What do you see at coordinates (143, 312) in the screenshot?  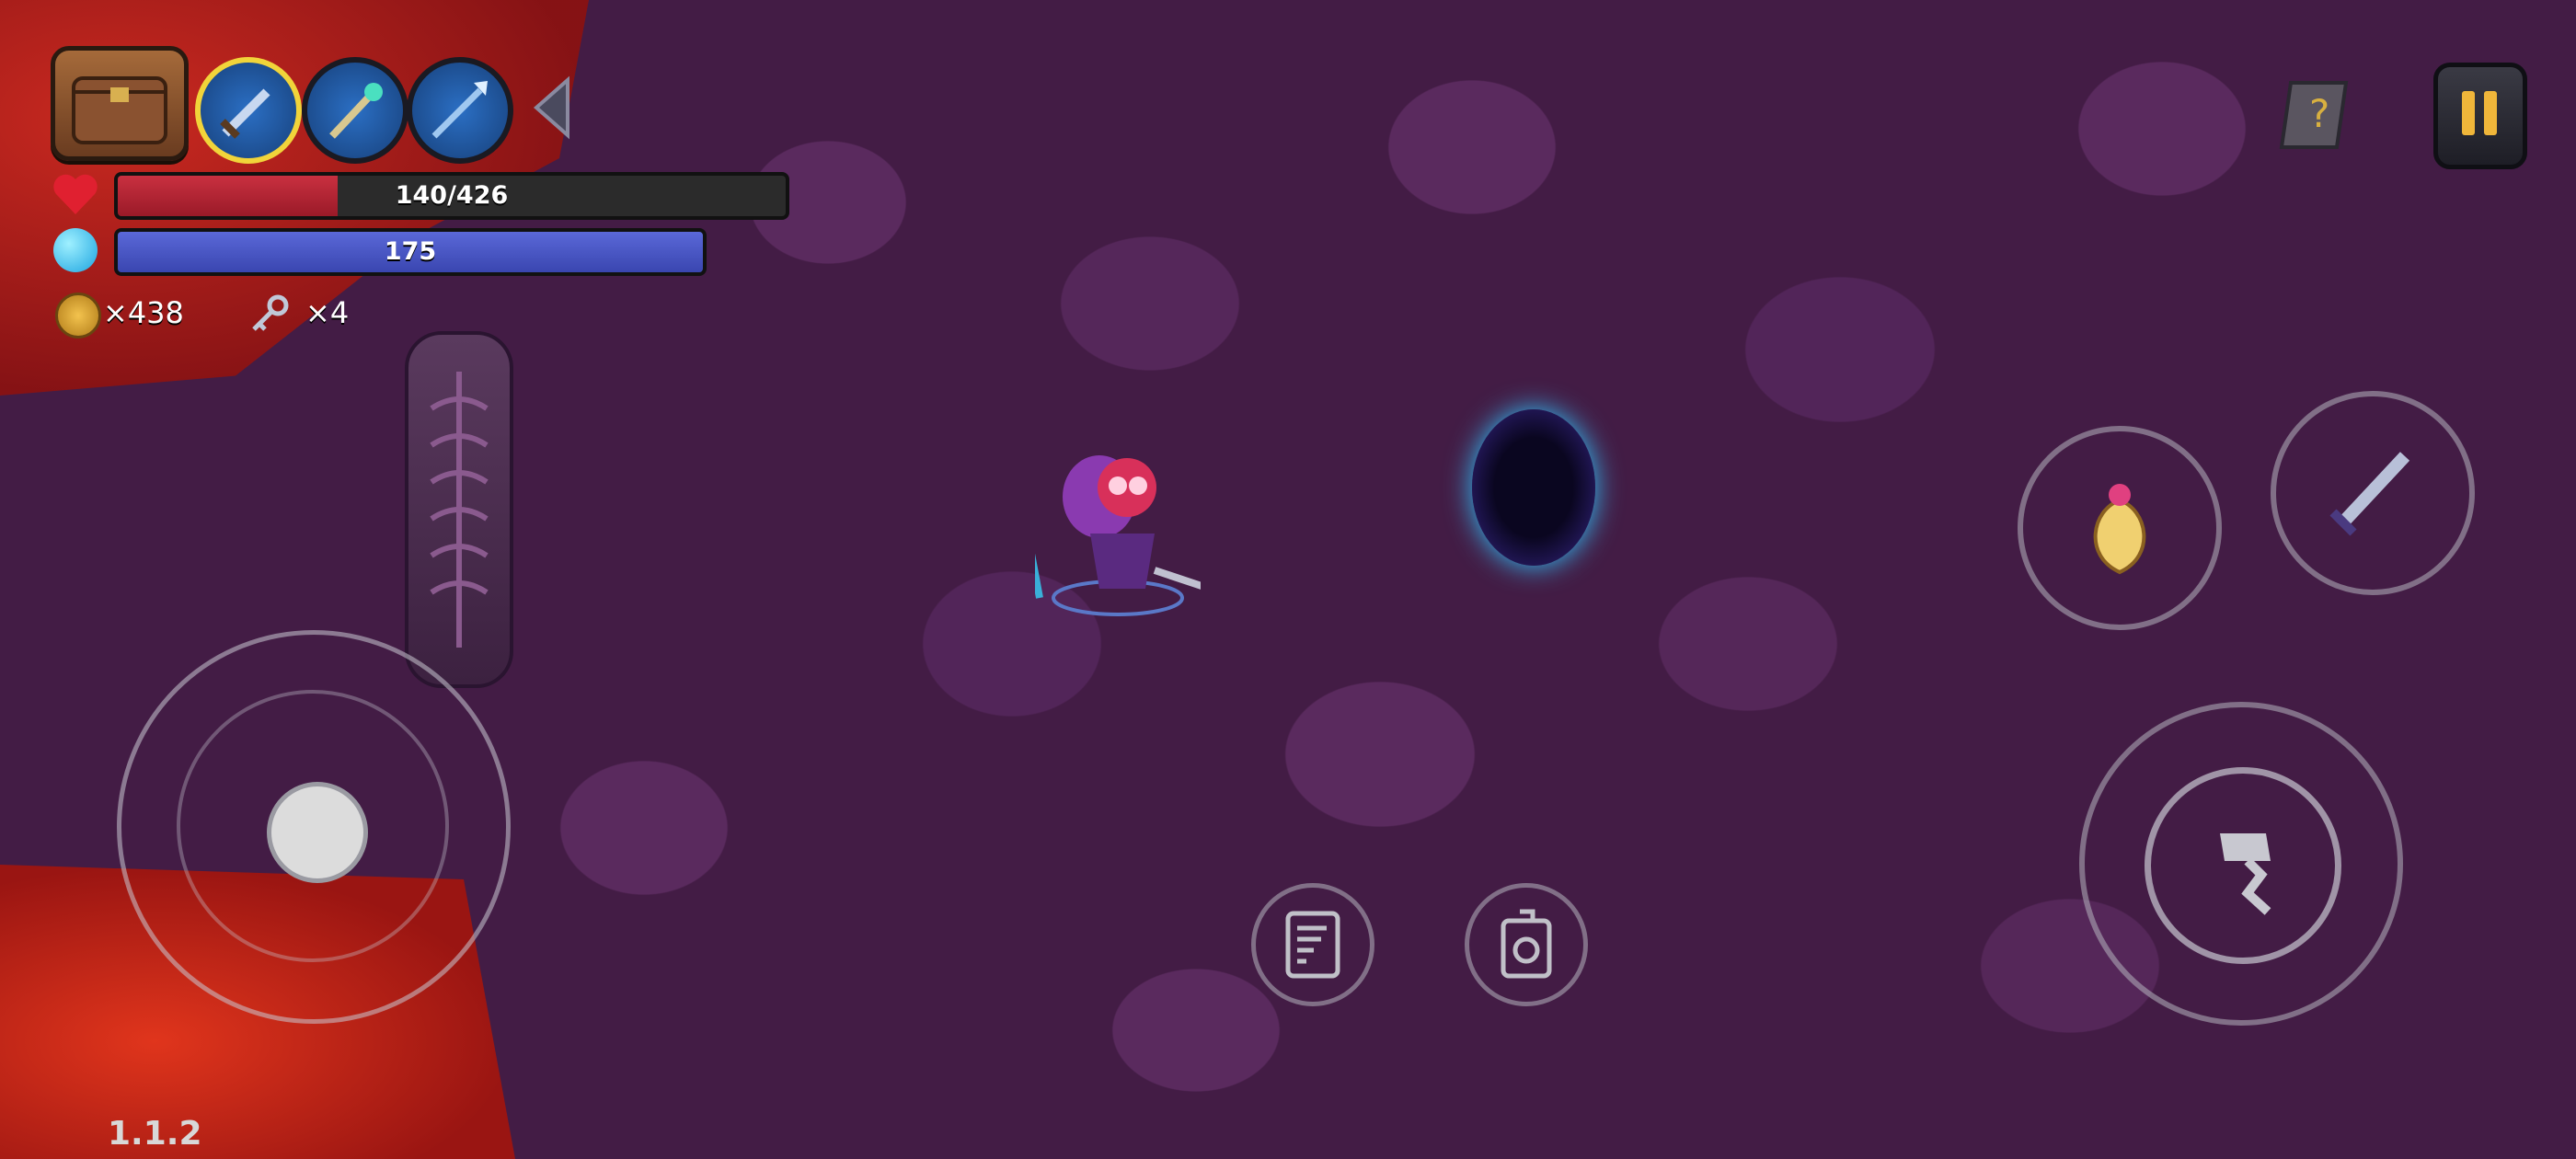 I see `coin-count: ×438` at bounding box center [143, 312].